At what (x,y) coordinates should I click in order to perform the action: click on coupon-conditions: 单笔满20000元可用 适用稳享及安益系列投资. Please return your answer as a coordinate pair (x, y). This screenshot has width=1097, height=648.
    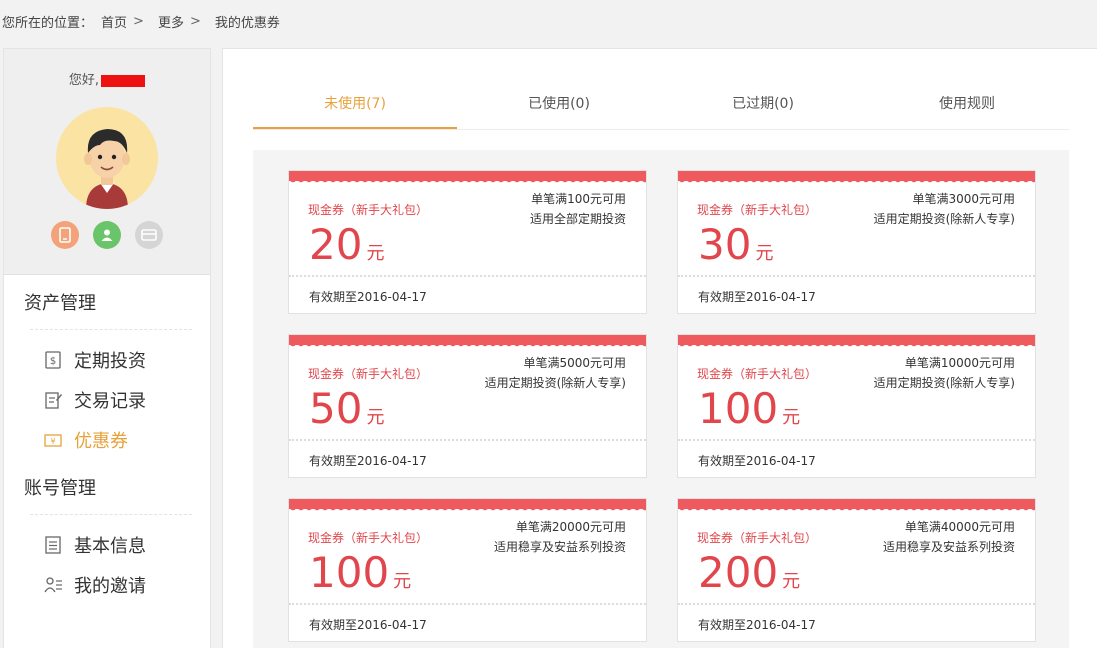
    Looking at the image, I should click on (559, 537).